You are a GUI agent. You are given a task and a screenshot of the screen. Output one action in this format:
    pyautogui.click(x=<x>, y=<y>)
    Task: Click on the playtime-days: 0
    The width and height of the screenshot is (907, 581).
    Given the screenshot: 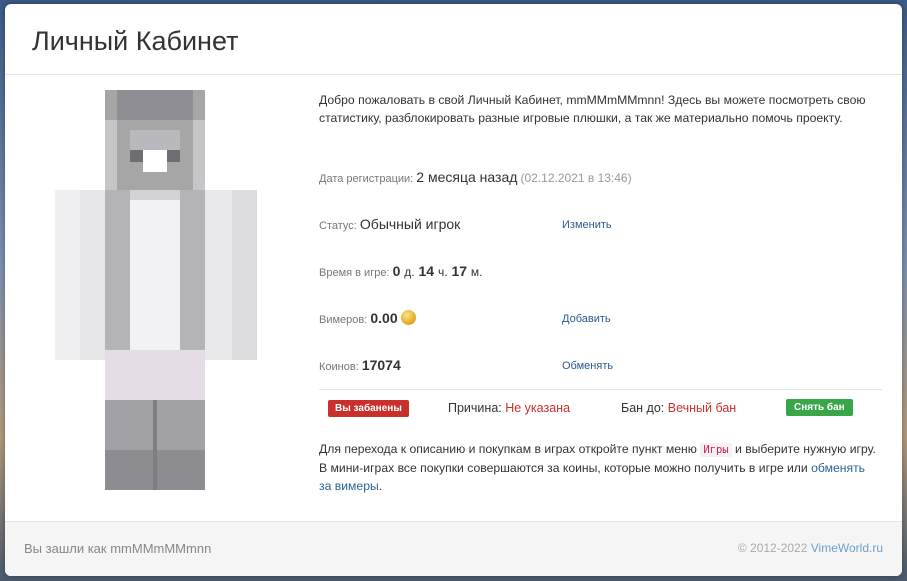 What is the action you would take?
    pyautogui.click(x=396, y=271)
    